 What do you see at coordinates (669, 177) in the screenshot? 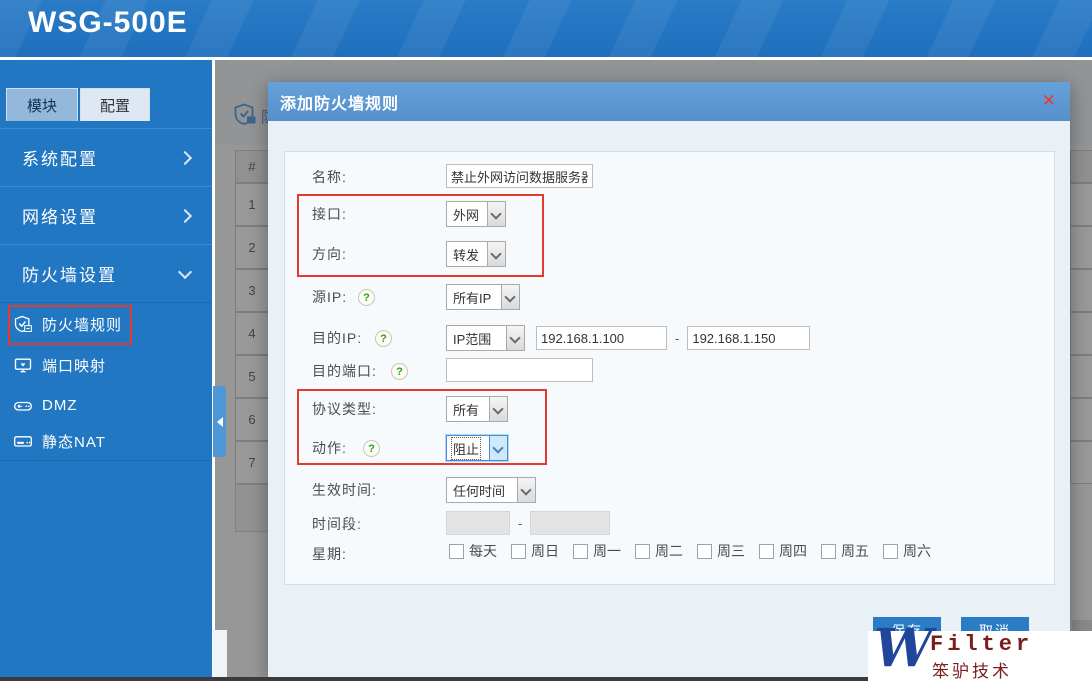
I see `name-row: 名称:` at bounding box center [669, 177].